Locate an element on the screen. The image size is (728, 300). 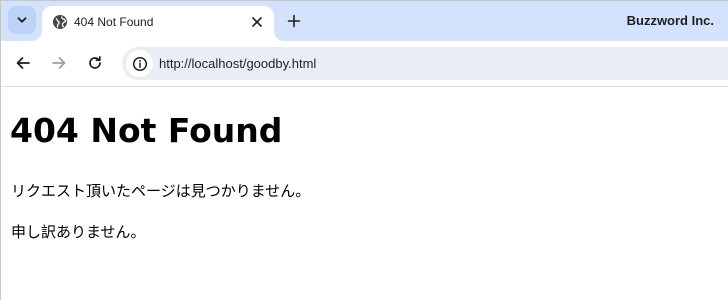
forward-button is located at coordinates (59, 63).